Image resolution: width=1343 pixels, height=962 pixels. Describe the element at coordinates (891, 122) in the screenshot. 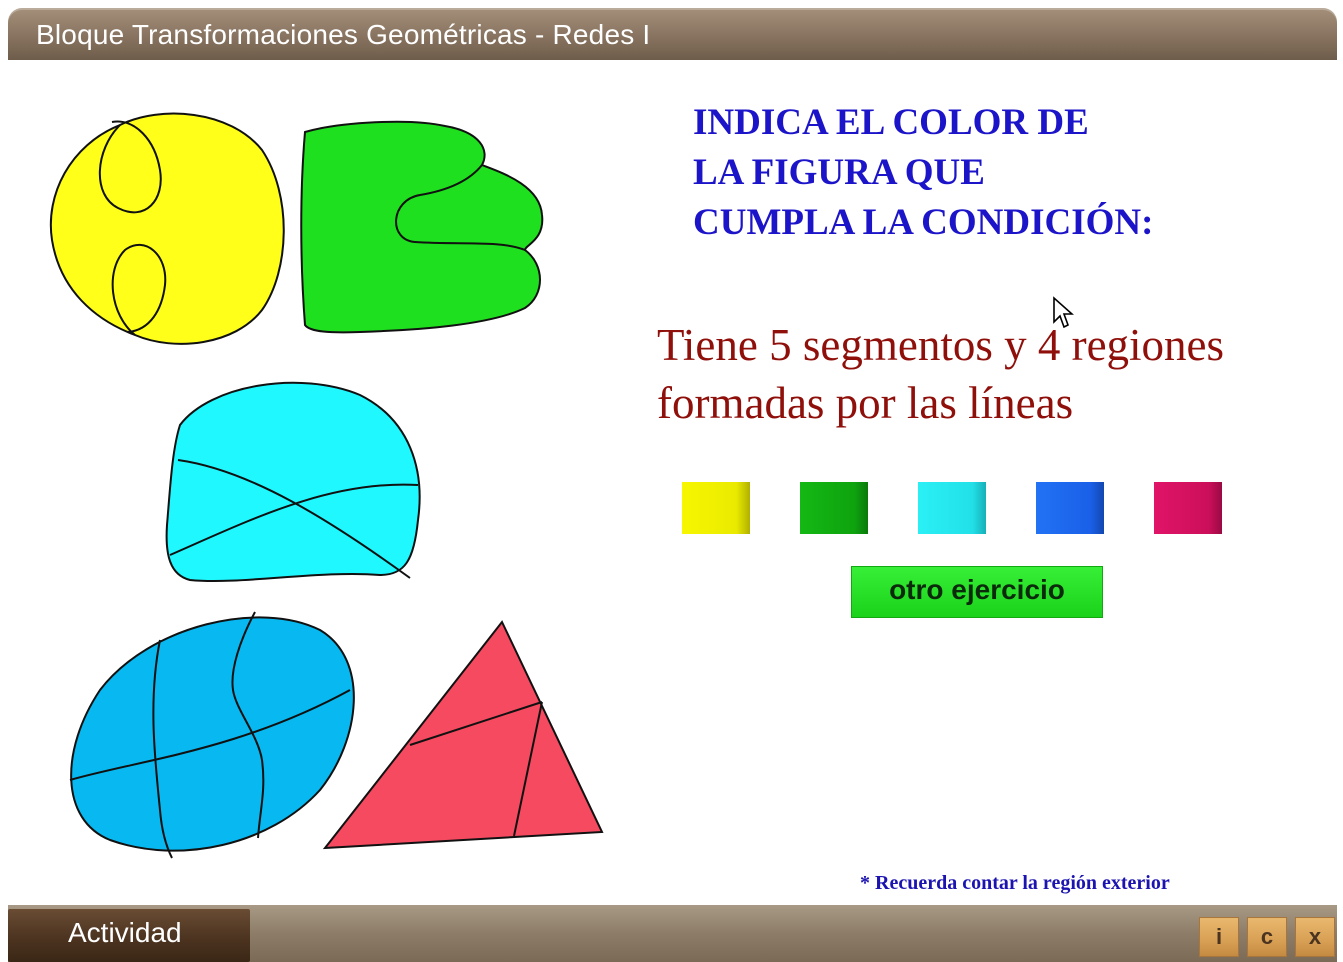

I see `instruction-line: INDICA EL COLOR DE` at that location.